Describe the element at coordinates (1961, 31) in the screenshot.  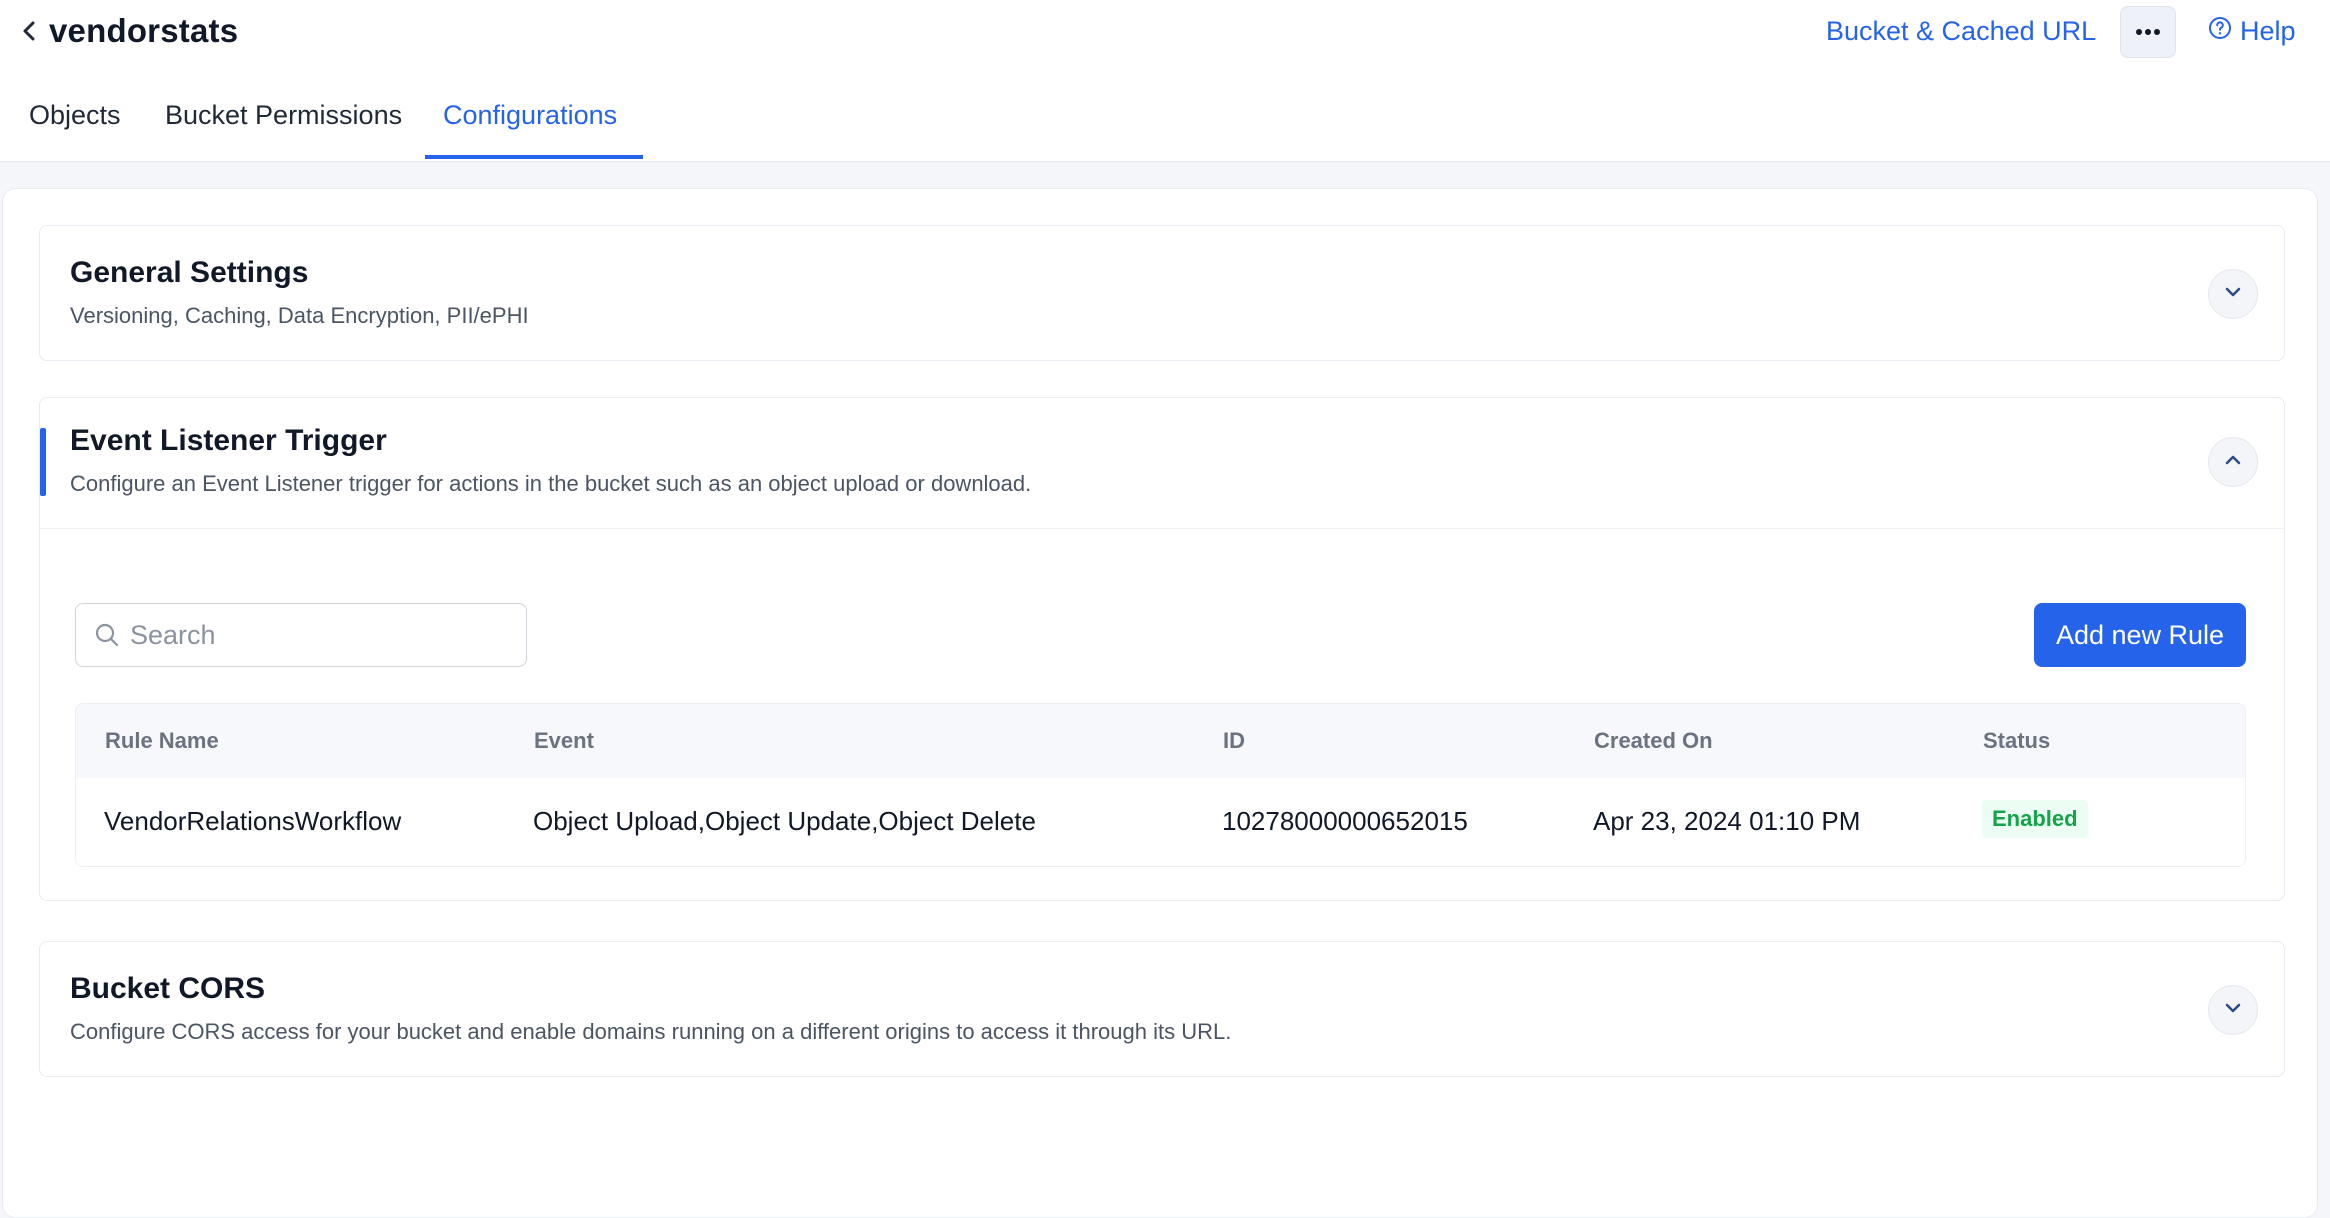
I see `bucket-cached-url-link: Bucket & Cached URL` at that location.